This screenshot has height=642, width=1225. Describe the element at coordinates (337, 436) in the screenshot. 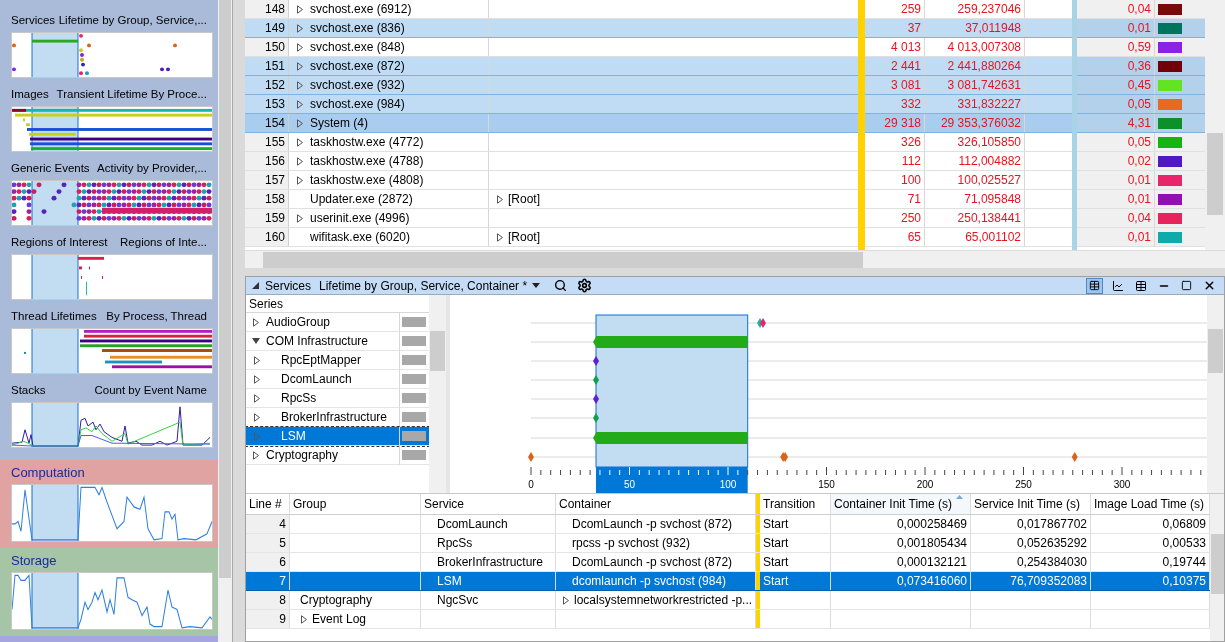

I see `series-item: LSM` at that location.